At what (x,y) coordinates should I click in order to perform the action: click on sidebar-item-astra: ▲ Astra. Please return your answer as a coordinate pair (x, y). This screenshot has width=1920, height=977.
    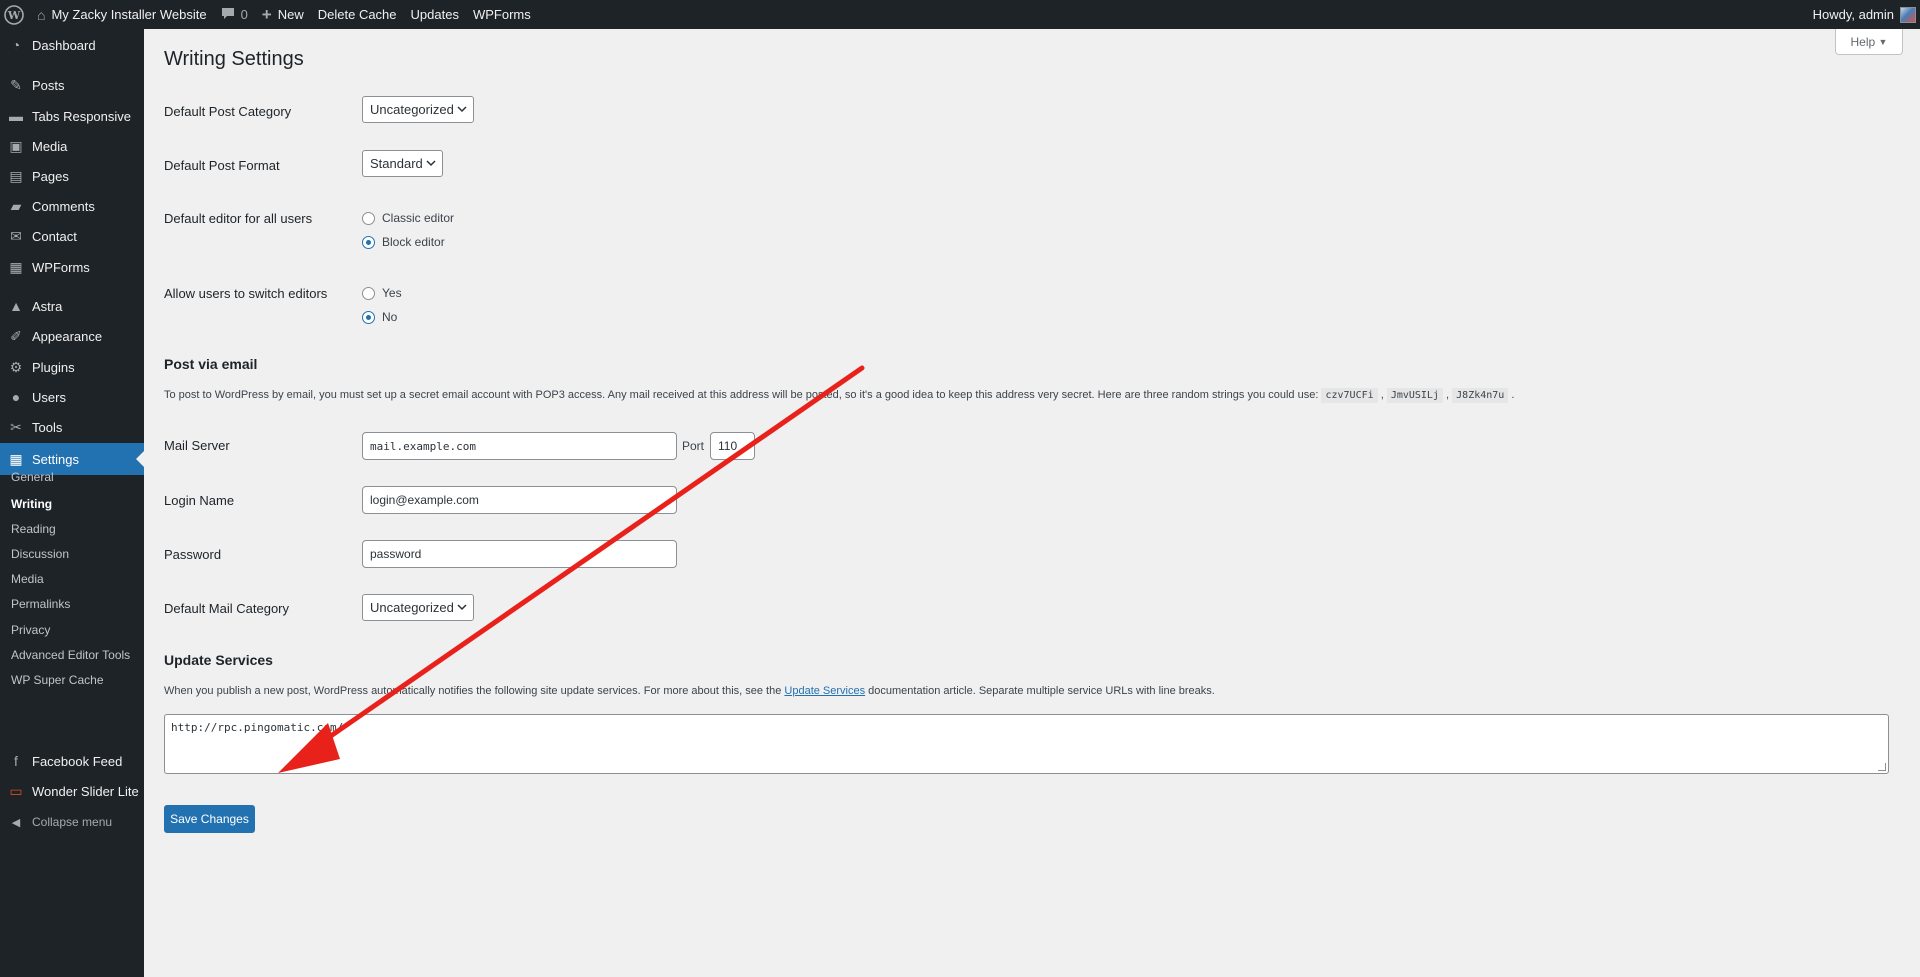
    Looking at the image, I should click on (72, 306).